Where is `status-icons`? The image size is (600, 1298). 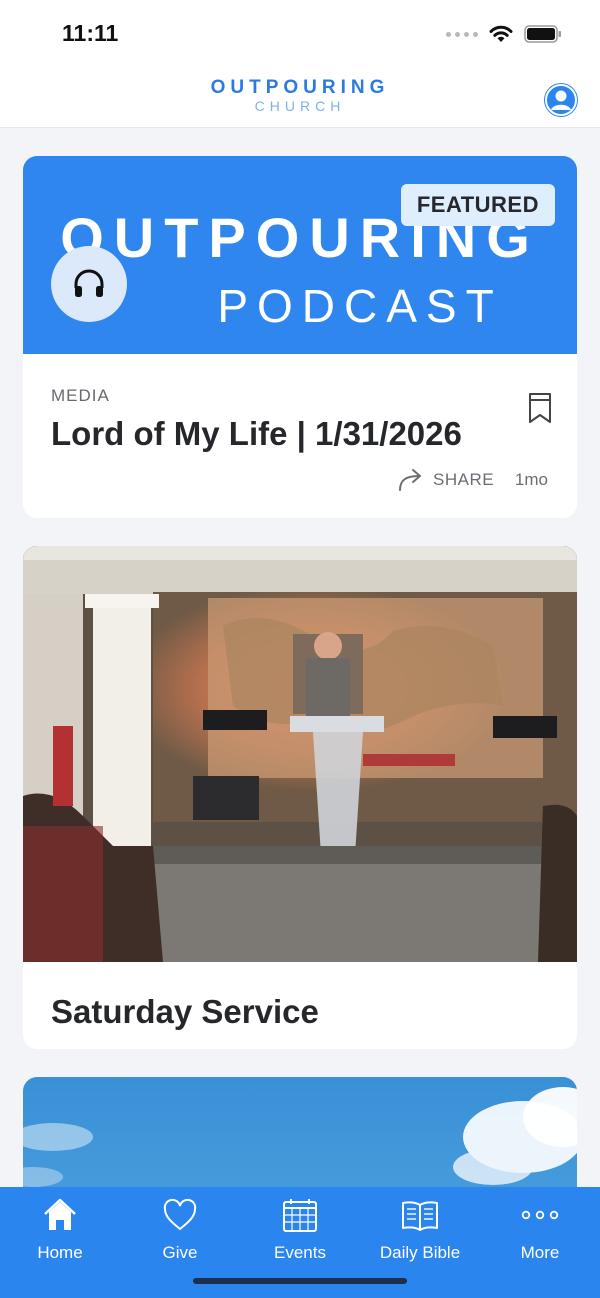
status-icons is located at coordinates (504, 34).